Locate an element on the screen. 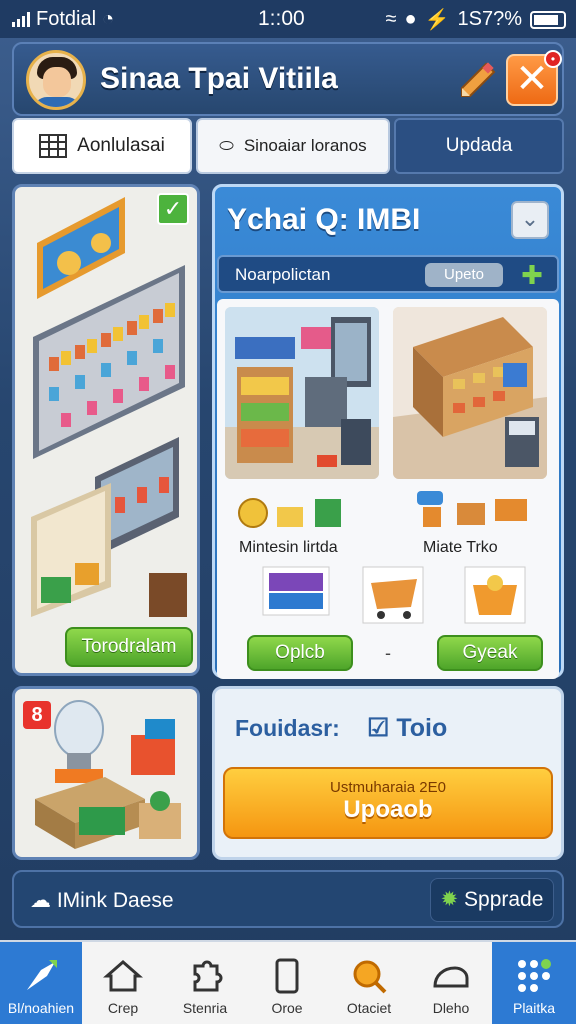 This screenshot has height=1024, width=576. item-icons-right is located at coordinates (472, 509).